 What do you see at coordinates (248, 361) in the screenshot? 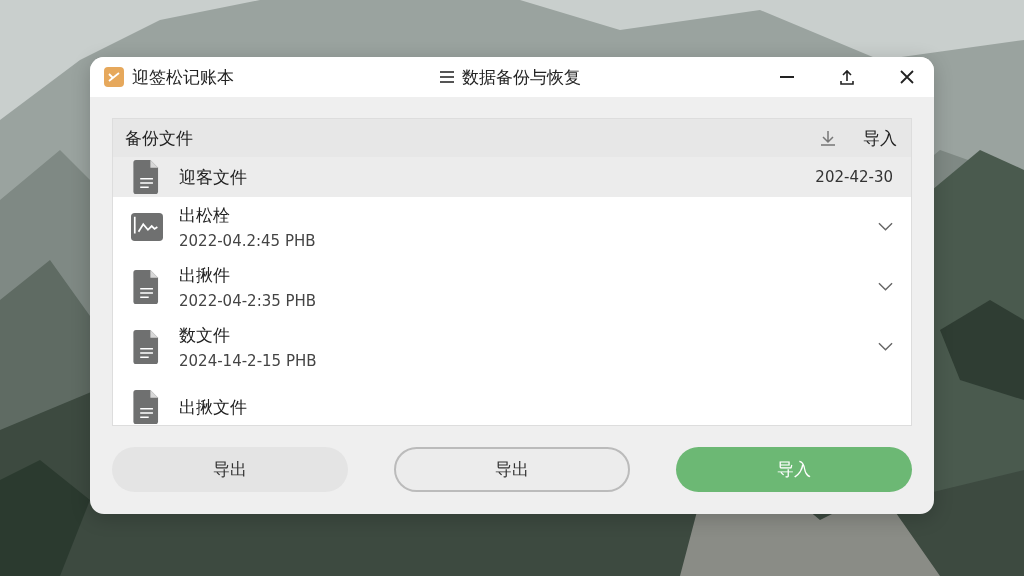
I see `file-meta: 2024-14-2-15 PHB` at bounding box center [248, 361].